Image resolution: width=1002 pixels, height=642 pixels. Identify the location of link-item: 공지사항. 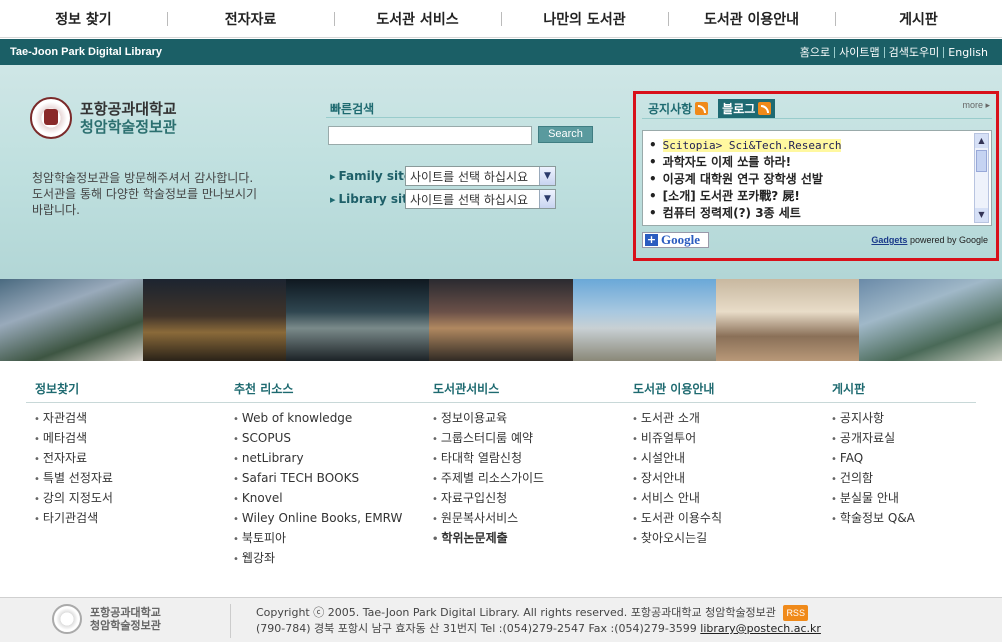
(916, 419).